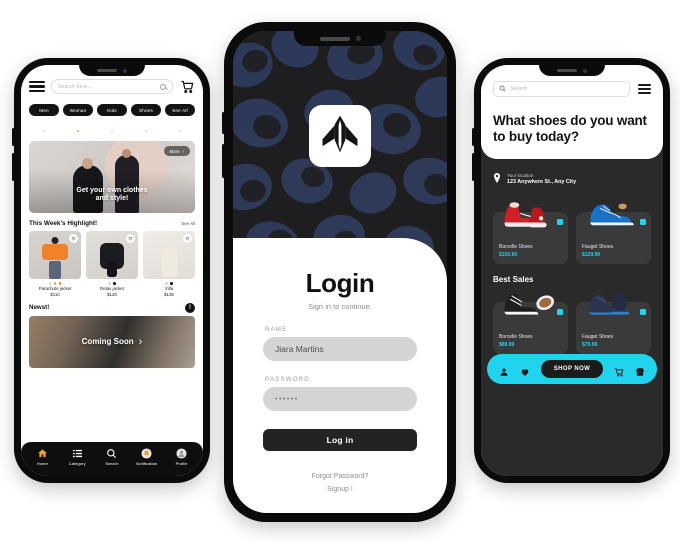 The height and width of the screenshot is (544, 680). I want to click on hero-banner: More › Get your own clothes and style!, so click(112, 177).